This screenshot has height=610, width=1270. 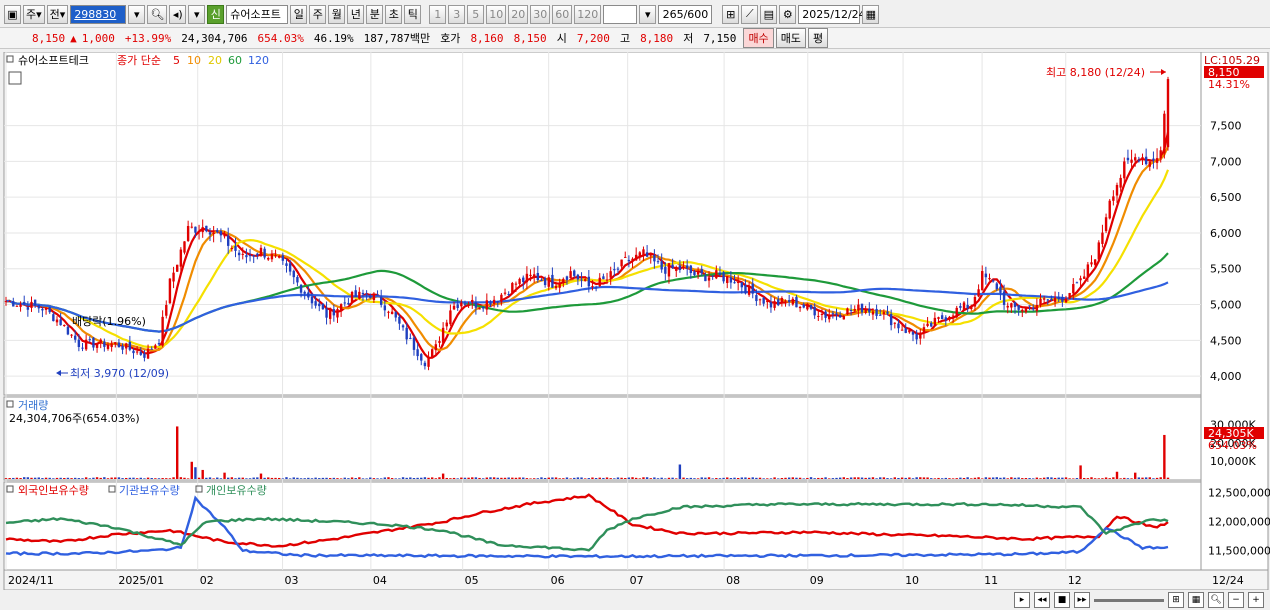 I want to click on rewind-icon: ◂◂, so click(x=1042, y=600).